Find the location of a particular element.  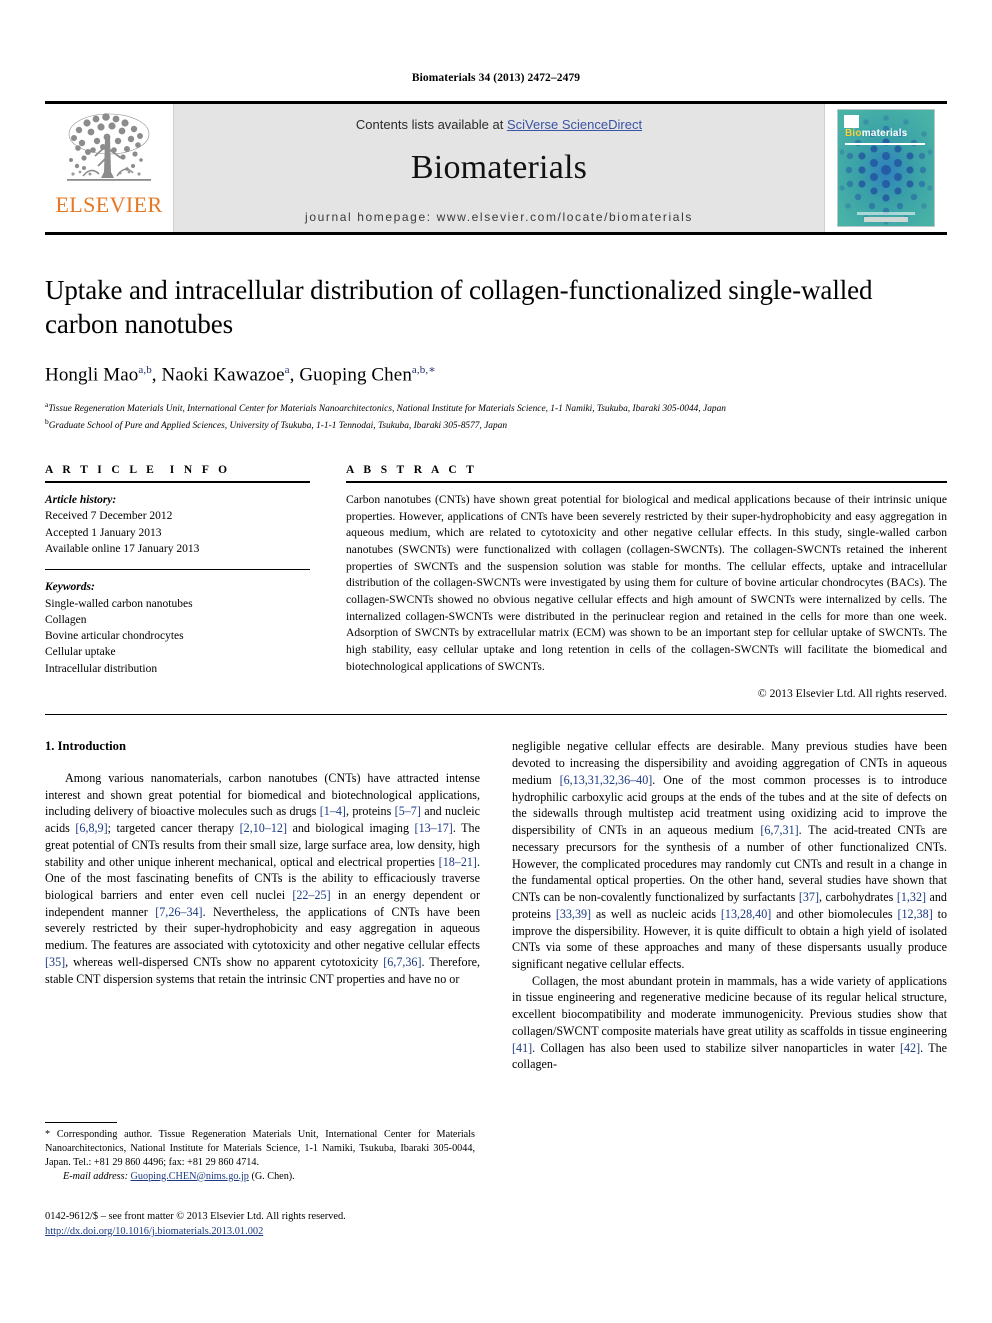

journal-title: Biomaterials is located at coordinates (499, 167).